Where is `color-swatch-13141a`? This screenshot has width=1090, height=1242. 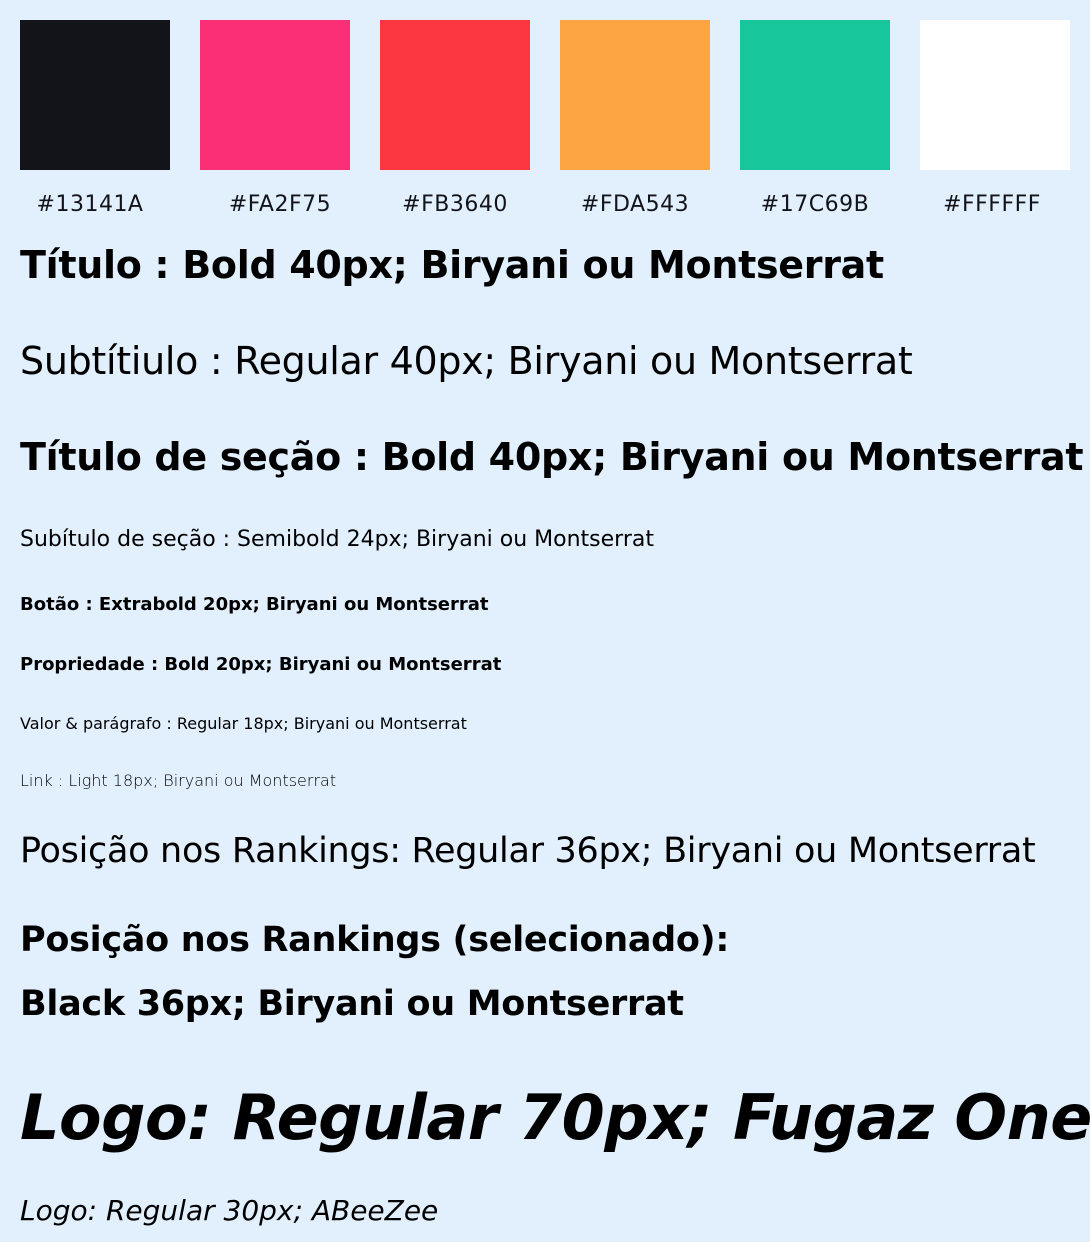 color-swatch-13141a is located at coordinates (95, 95).